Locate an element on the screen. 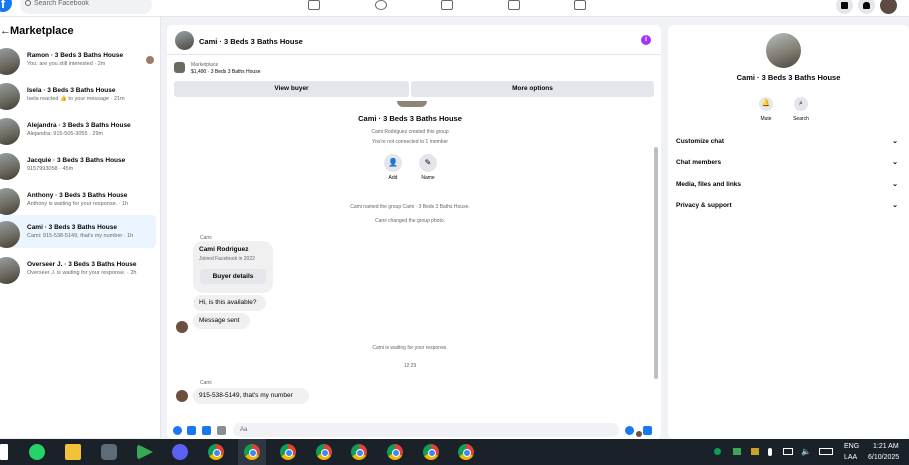 The width and height of the screenshot is (909, 465). emoji-icon is located at coordinates (629, 430).